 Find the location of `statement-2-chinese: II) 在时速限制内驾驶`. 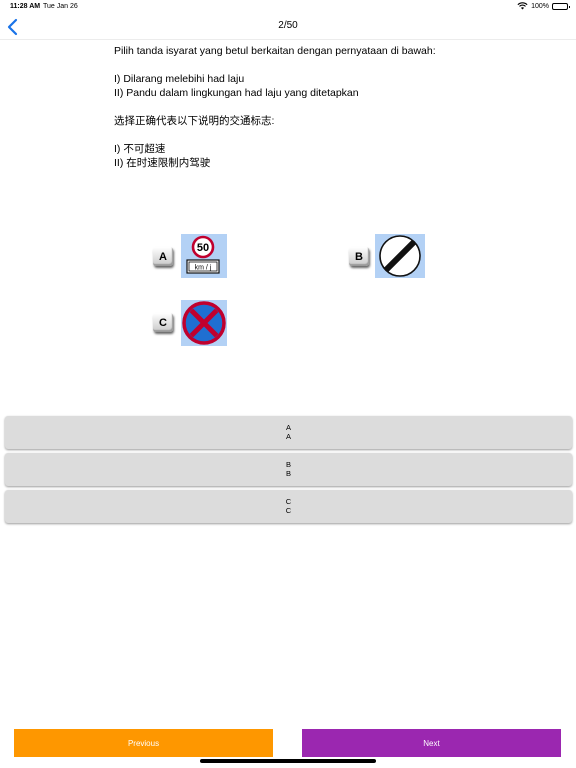

statement-2-chinese: II) 在时速限制内驾驶 is located at coordinates (162, 163).